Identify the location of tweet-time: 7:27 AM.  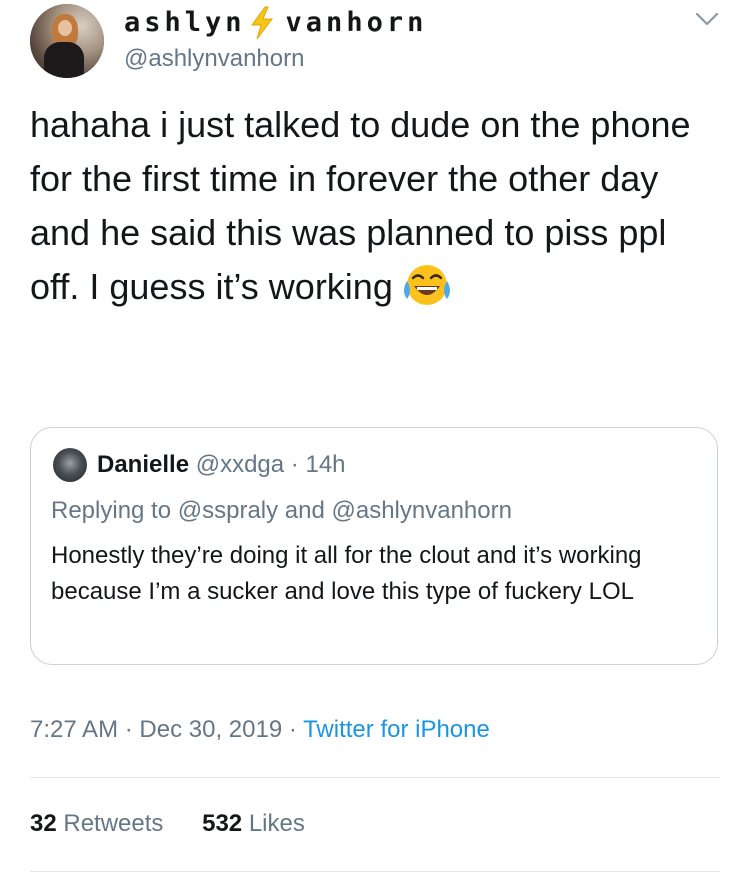
(74, 729).